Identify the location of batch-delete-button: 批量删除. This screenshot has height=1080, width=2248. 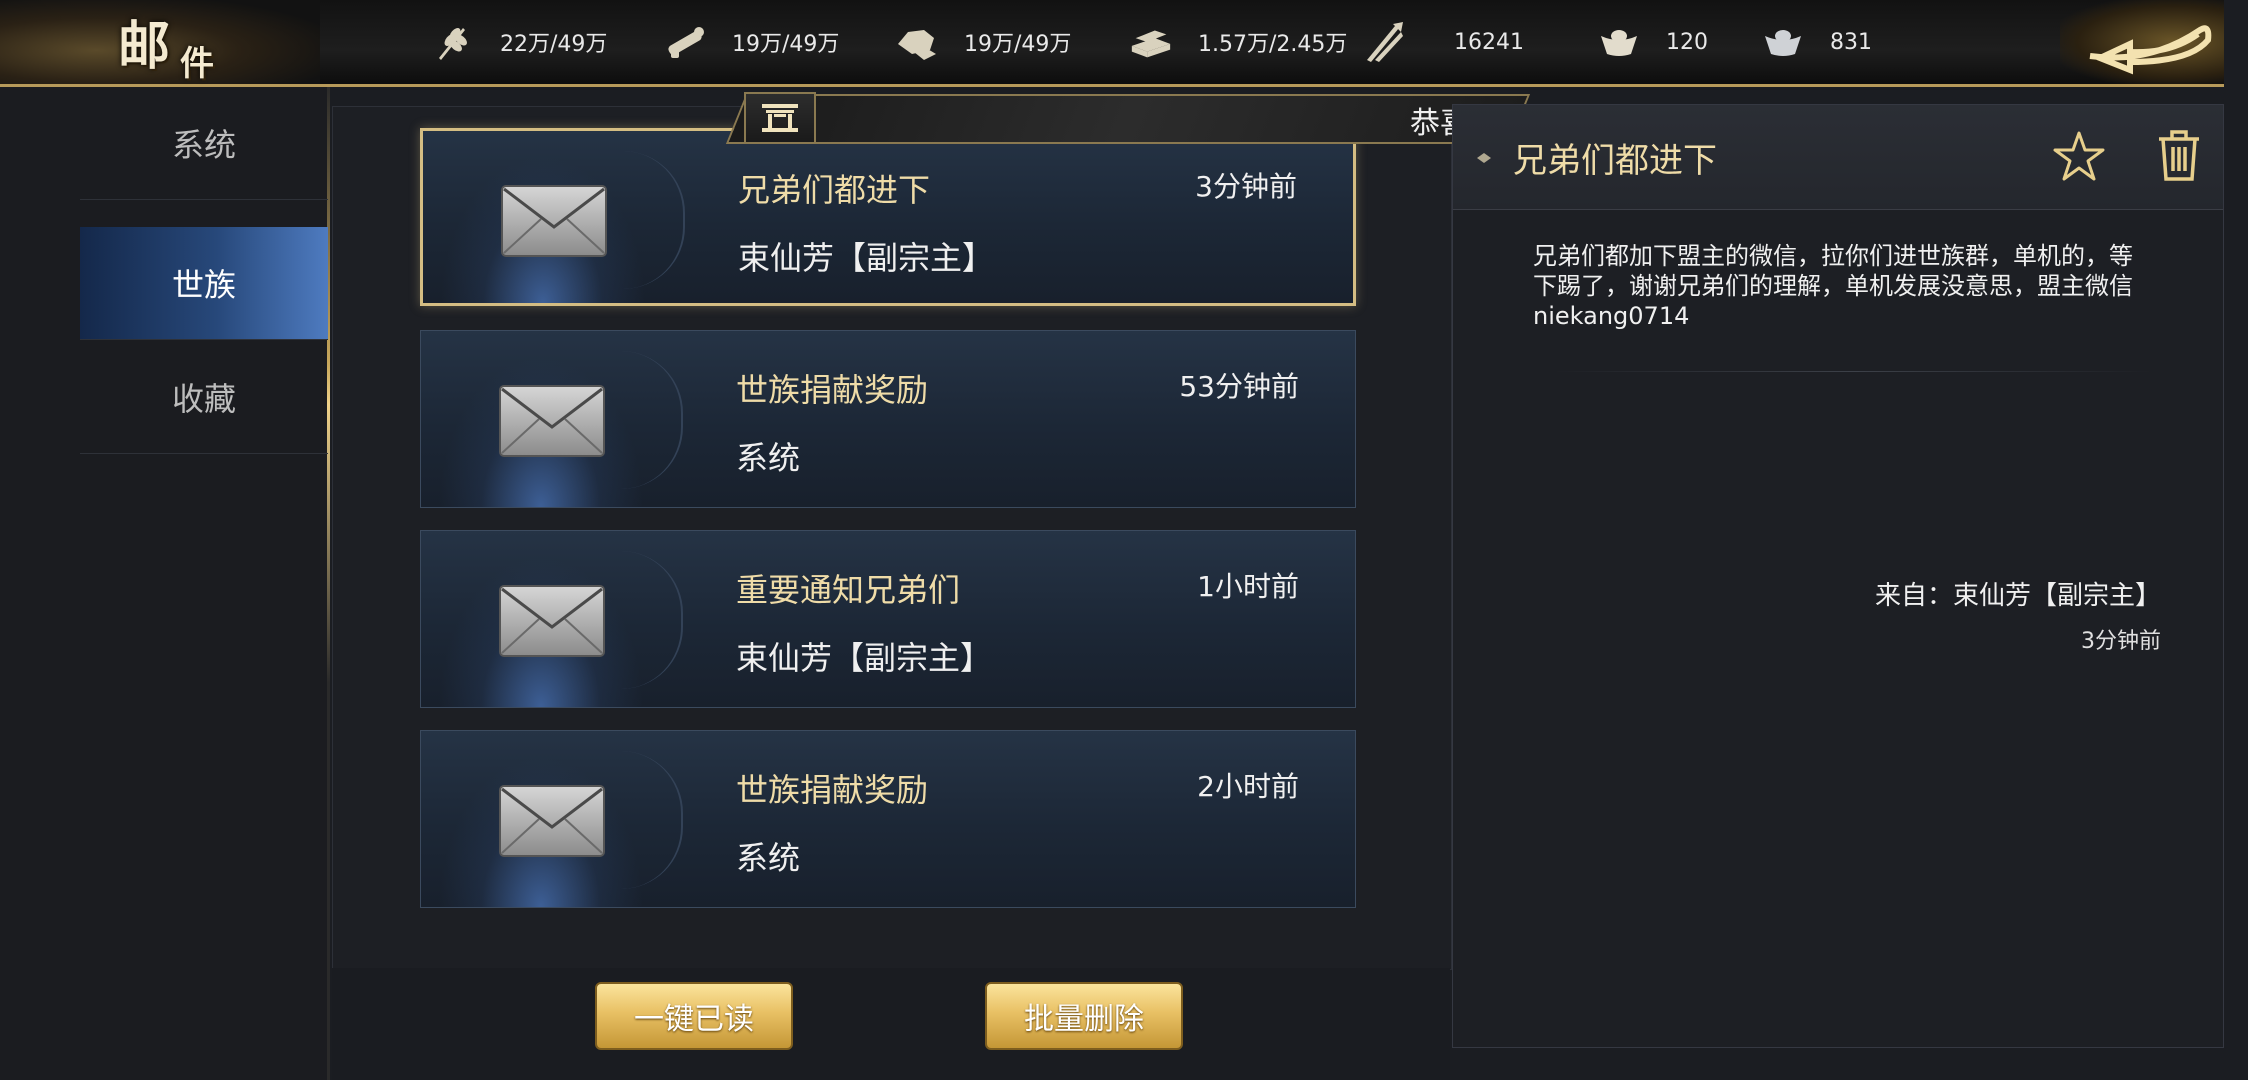
(1084, 1016).